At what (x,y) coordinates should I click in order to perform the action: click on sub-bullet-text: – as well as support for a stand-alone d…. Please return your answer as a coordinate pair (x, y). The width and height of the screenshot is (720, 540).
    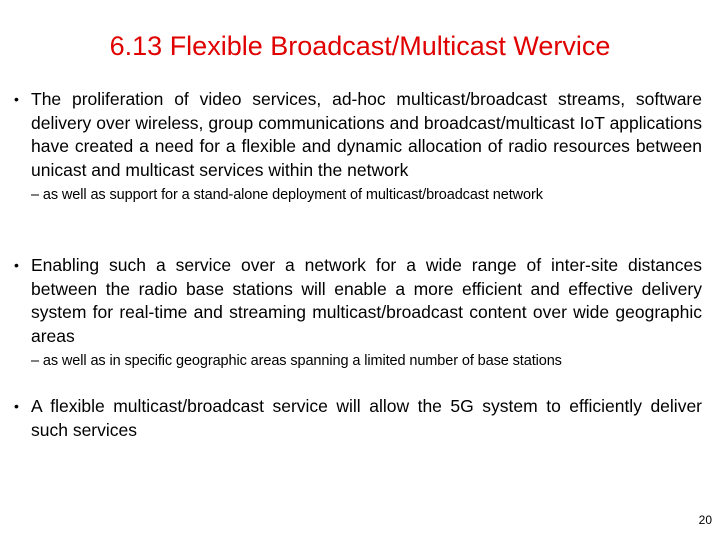
    Looking at the image, I should click on (287, 195).